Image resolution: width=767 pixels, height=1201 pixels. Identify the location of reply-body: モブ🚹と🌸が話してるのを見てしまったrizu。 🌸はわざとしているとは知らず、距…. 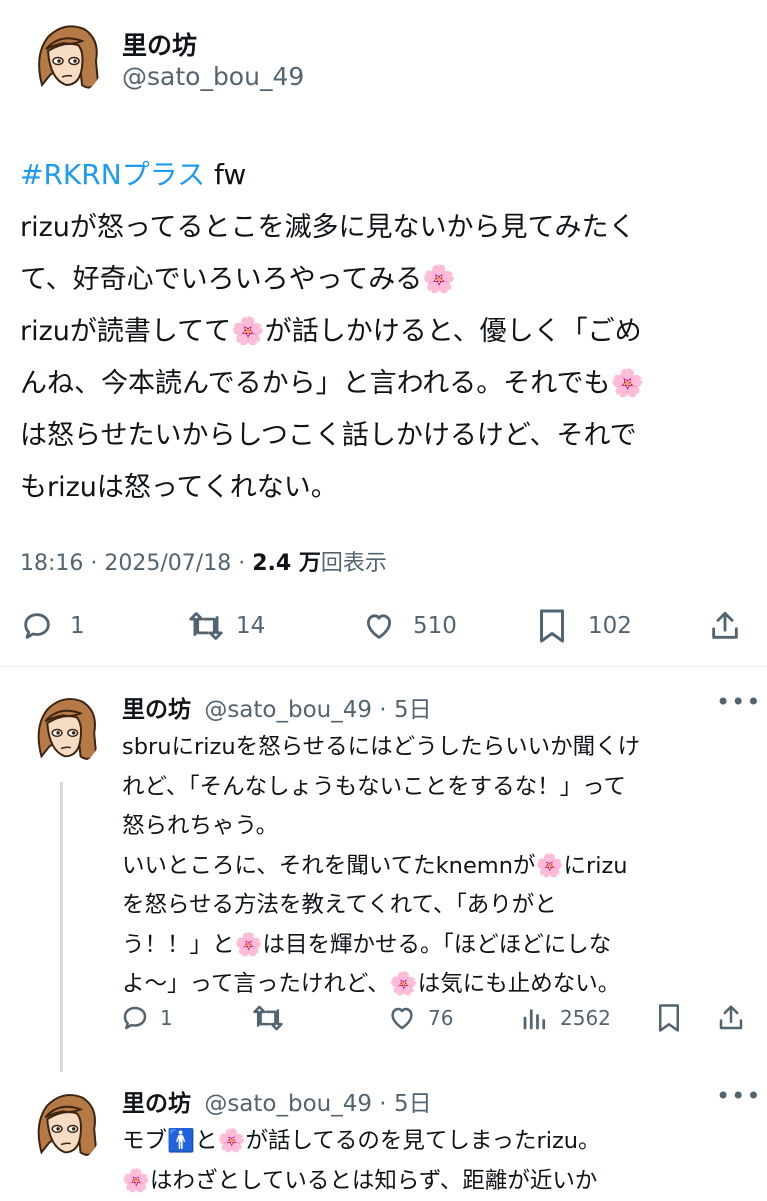
(361, 1161).